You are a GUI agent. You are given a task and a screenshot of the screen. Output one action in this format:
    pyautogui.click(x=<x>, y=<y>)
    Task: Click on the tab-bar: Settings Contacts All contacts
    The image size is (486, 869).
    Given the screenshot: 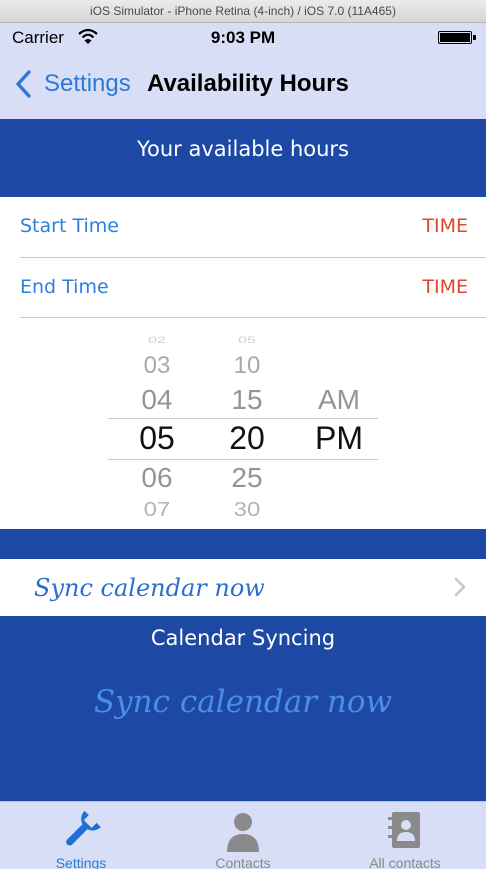 What is the action you would take?
    pyautogui.click(x=243, y=835)
    